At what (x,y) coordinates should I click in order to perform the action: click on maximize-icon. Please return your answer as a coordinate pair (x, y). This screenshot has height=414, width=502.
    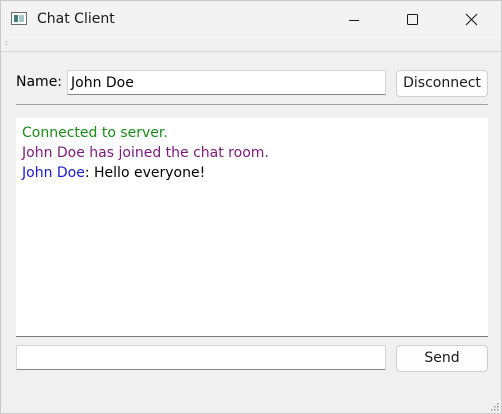
    Looking at the image, I should click on (412, 19).